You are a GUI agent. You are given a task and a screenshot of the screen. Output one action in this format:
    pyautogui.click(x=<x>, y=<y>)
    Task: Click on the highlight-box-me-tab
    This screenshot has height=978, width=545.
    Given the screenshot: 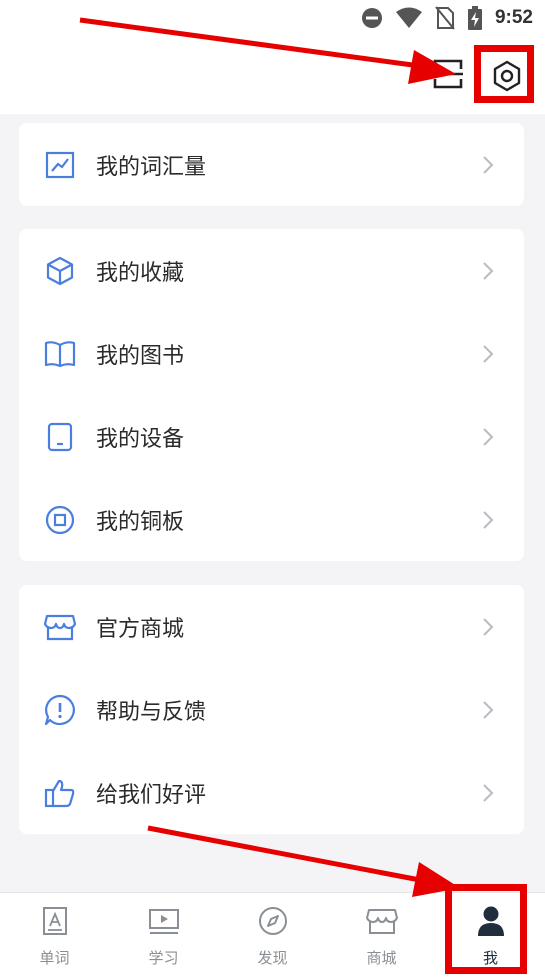 What is the action you would take?
    pyautogui.click(x=486, y=929)
    